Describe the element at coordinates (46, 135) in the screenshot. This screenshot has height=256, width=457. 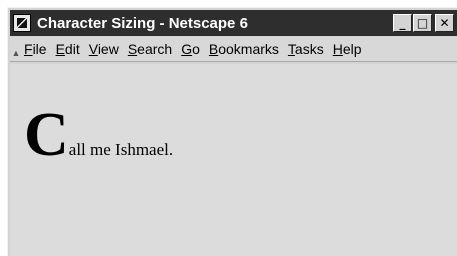
I see `drop-cap-letter: C` at that location.